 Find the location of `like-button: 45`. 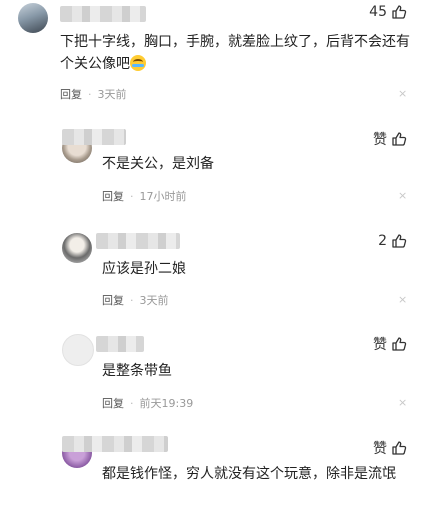

like-button: 45 is located at coordinates (388, 12).